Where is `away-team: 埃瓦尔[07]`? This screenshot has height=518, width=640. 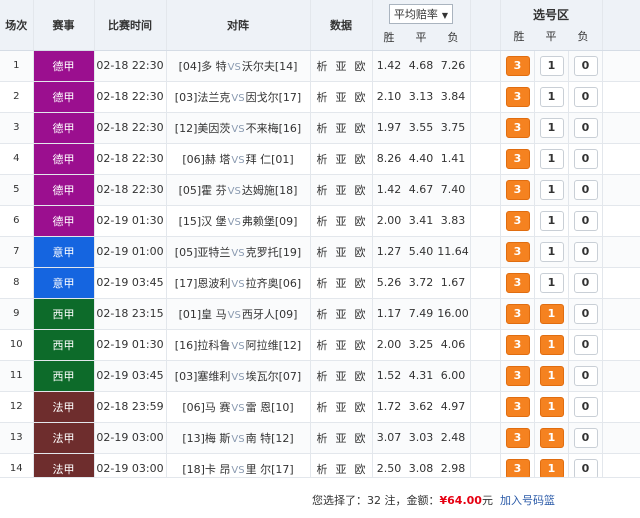
away-team: 埃瓦尔[07] is located at coordinates (274, 376).